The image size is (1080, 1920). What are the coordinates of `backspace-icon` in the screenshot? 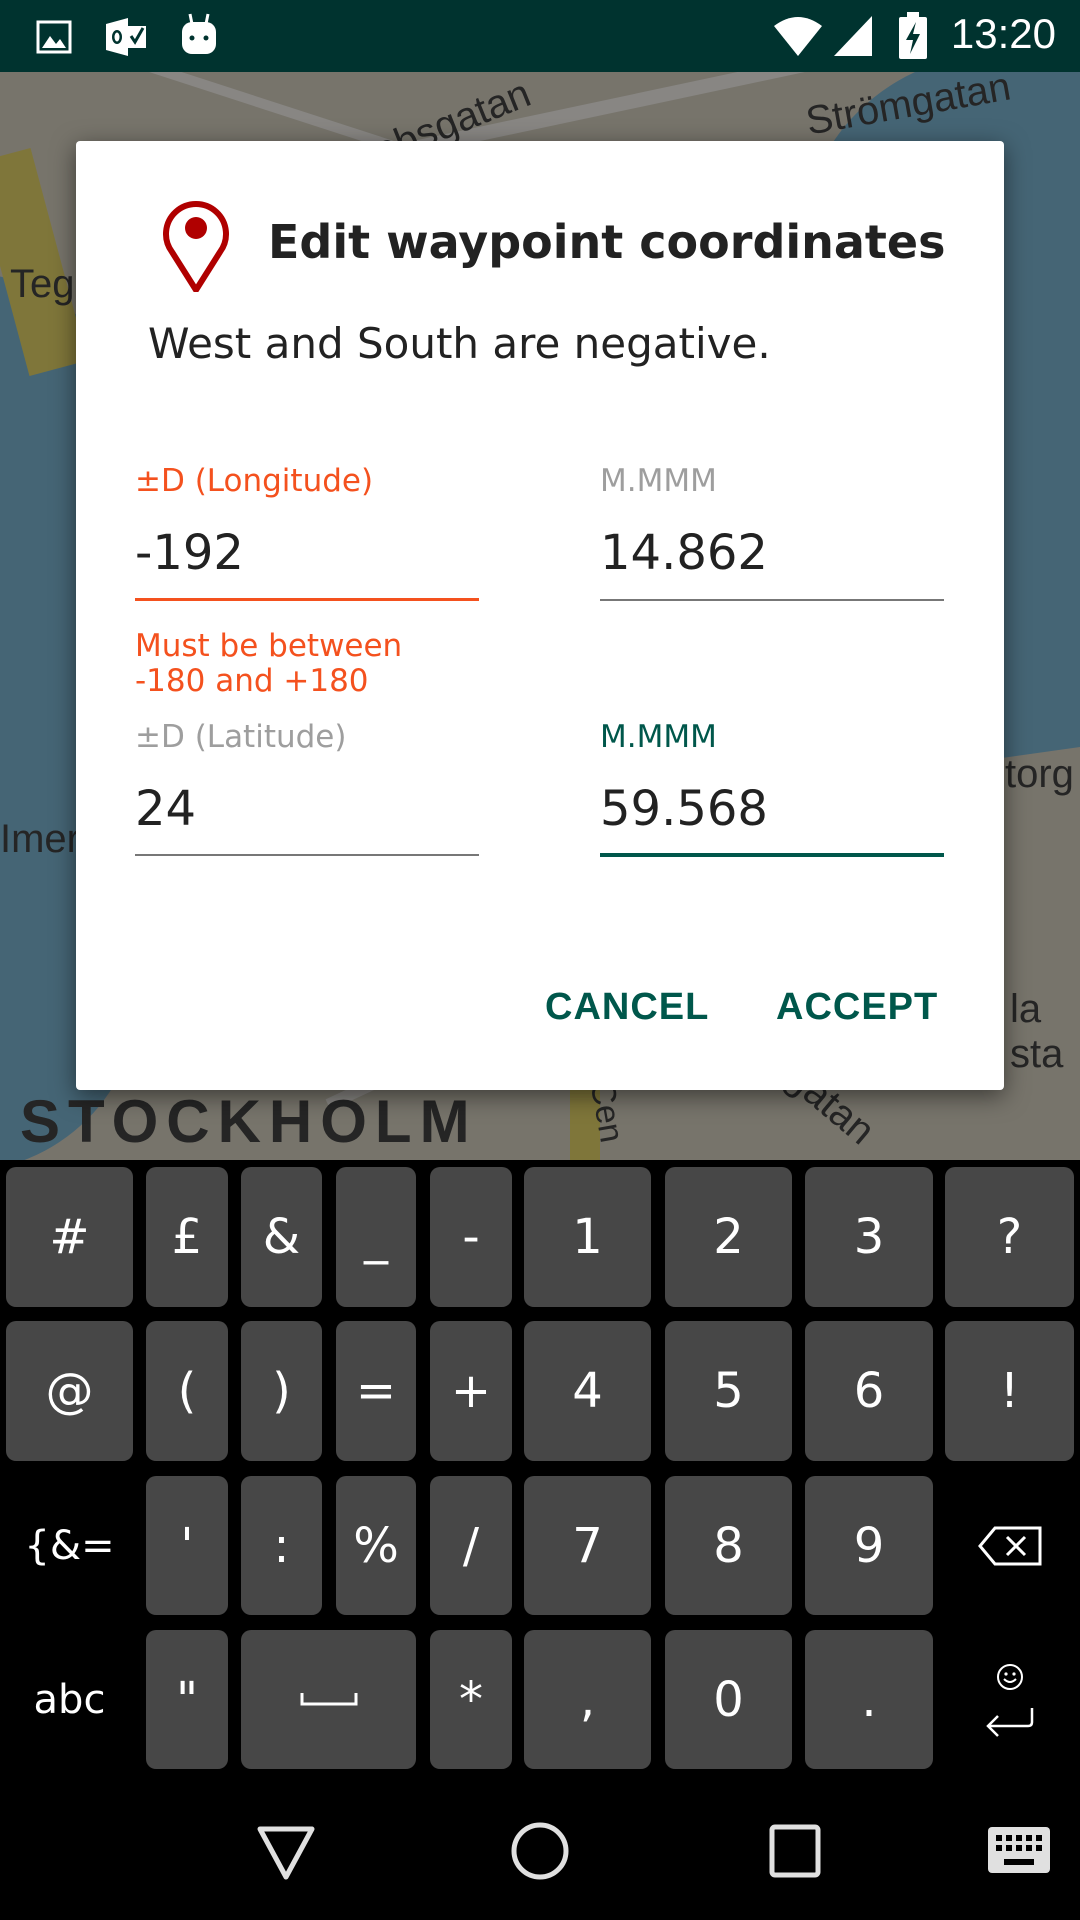 It's located at (1009, 1545).